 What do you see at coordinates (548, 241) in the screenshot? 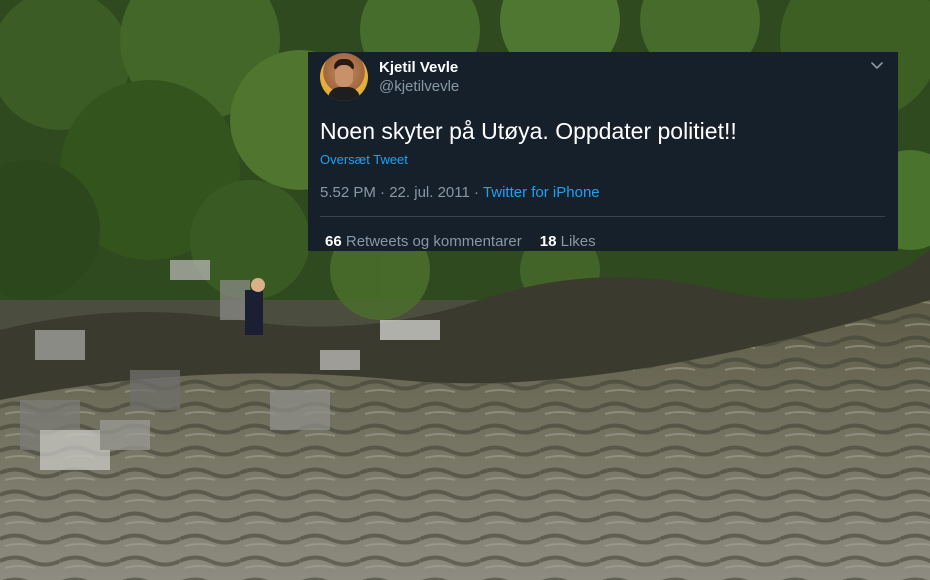
I see `likes-count: 18` at bounding box center [548, 241].